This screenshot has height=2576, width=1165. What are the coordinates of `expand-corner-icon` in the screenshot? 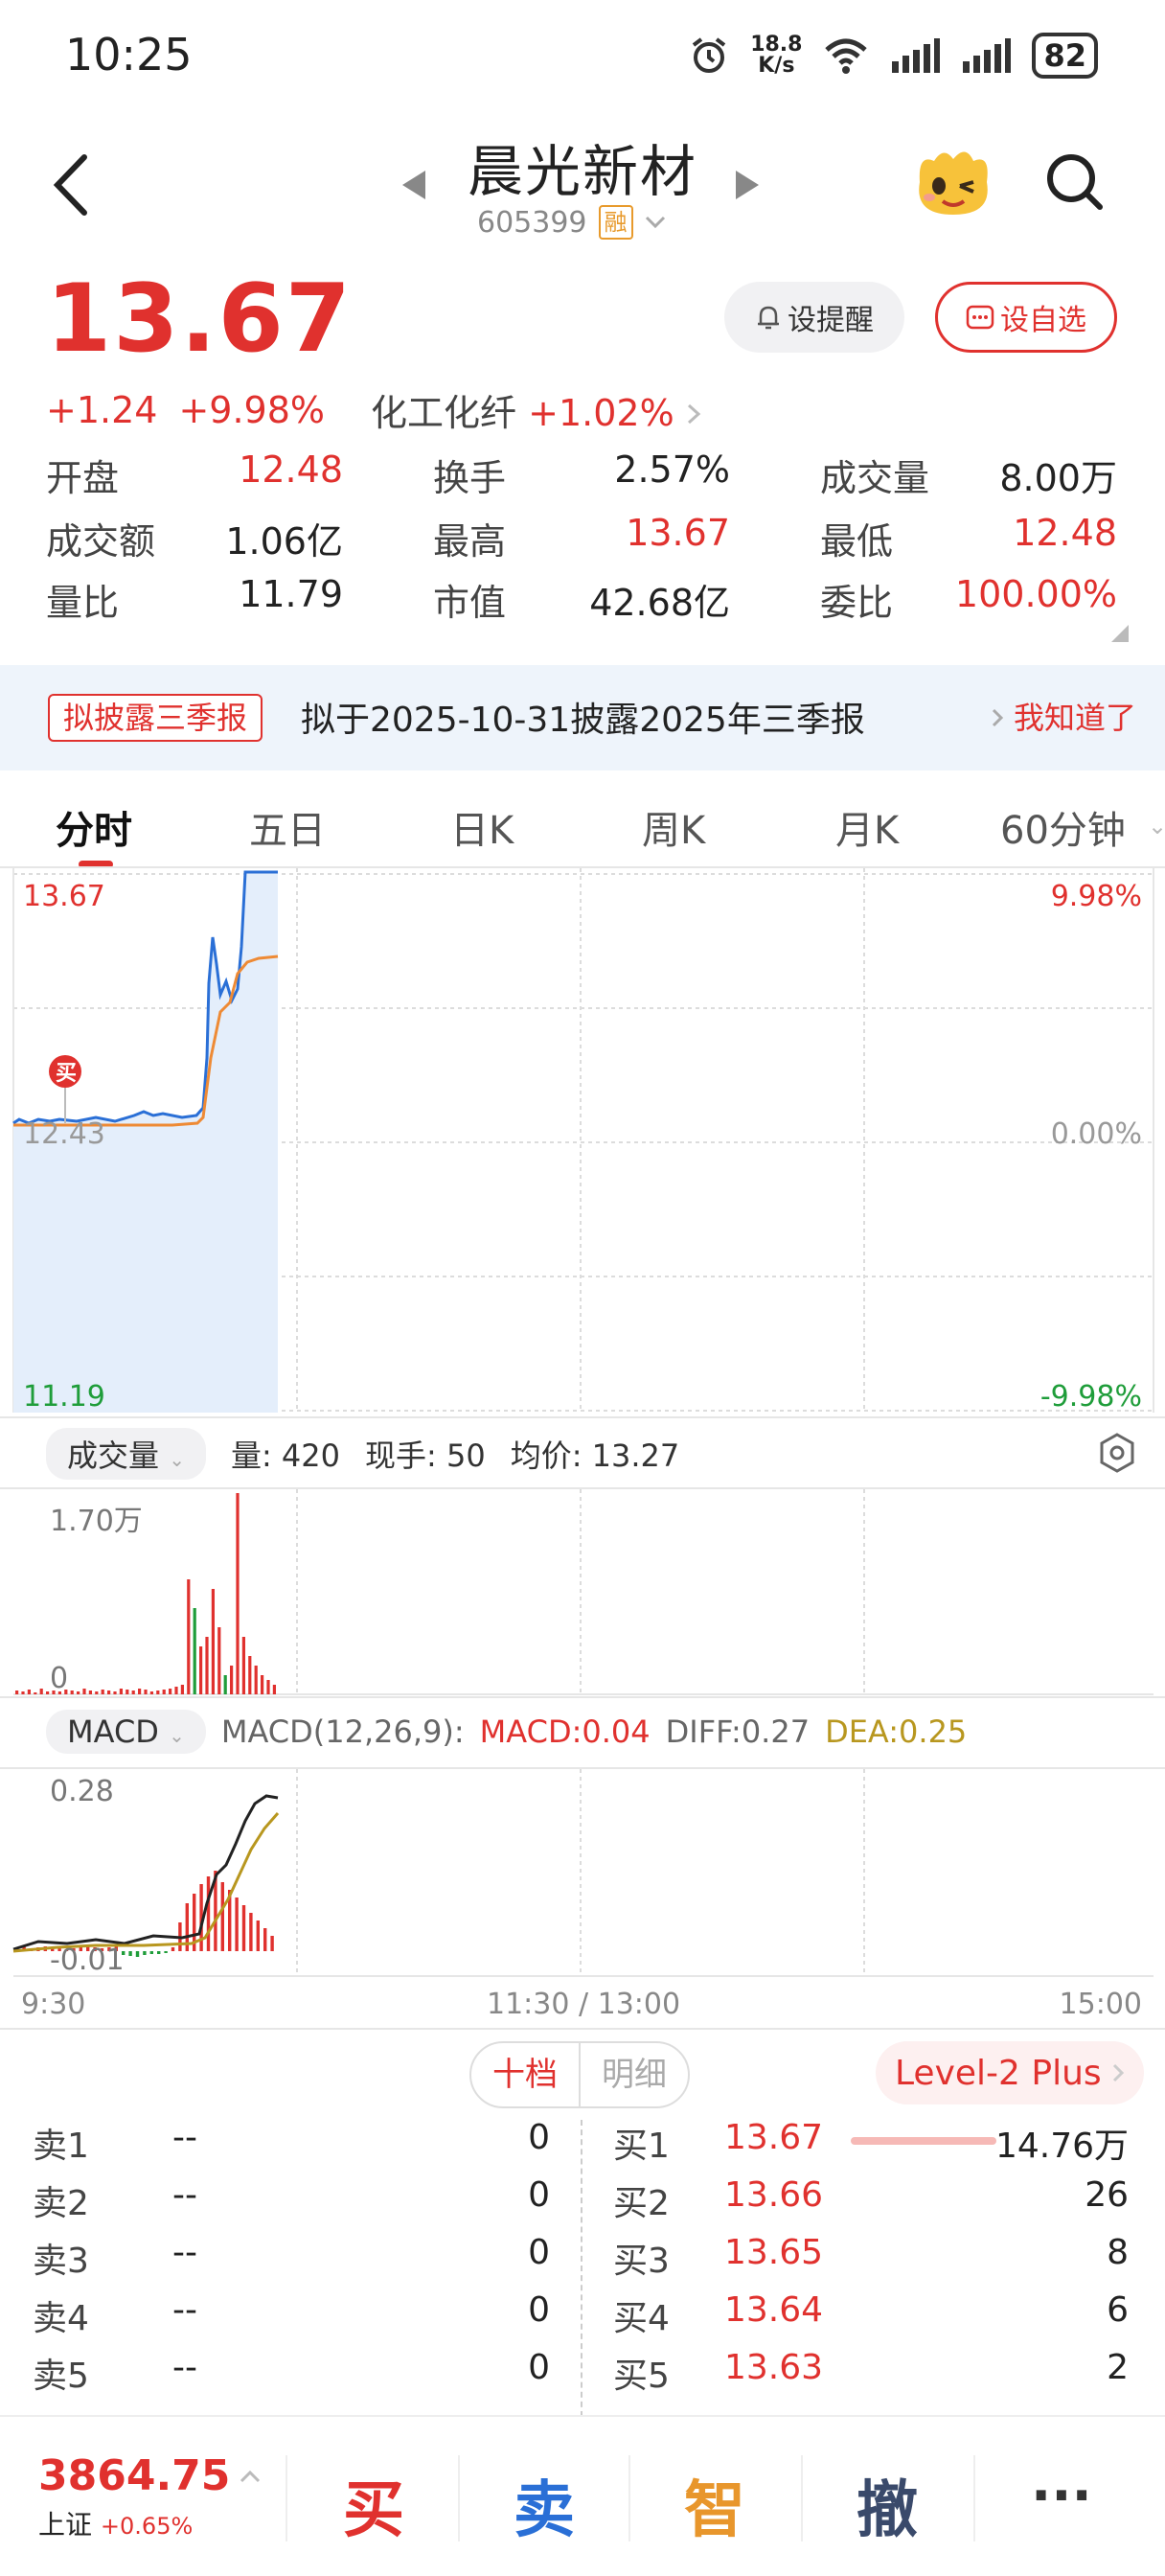 It's located at (1120, 633).